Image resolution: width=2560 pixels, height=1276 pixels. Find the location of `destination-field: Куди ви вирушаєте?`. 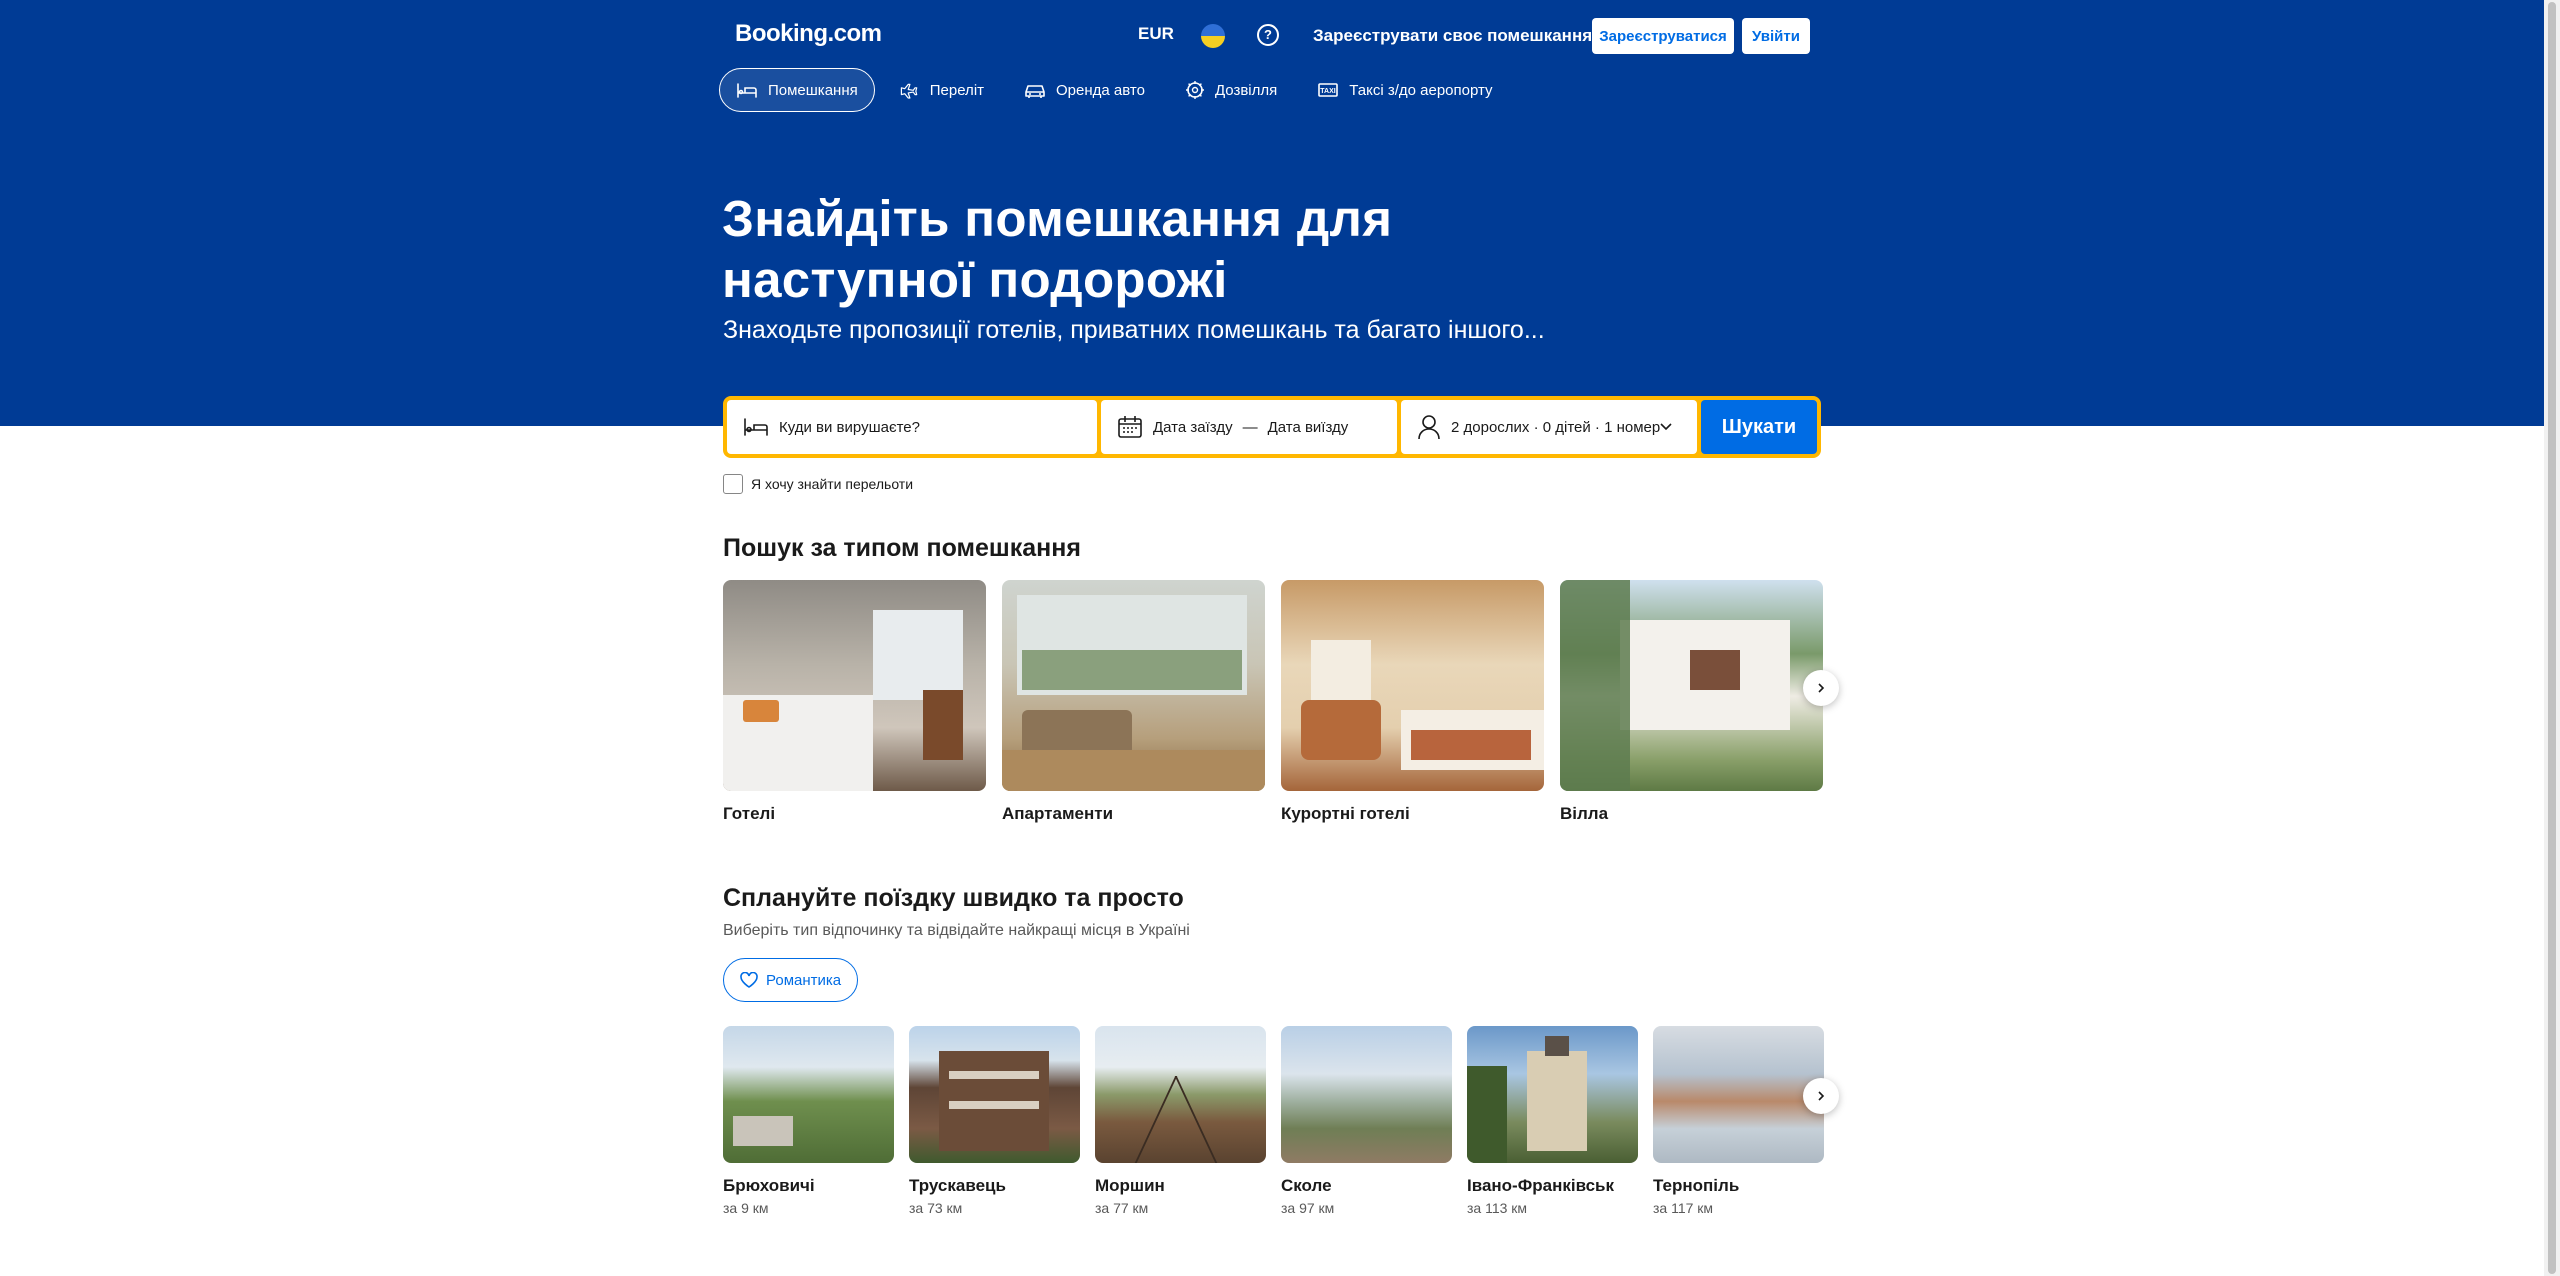

destination-field: Куди ви вирушаєте? is located at coordinates (912, 427).